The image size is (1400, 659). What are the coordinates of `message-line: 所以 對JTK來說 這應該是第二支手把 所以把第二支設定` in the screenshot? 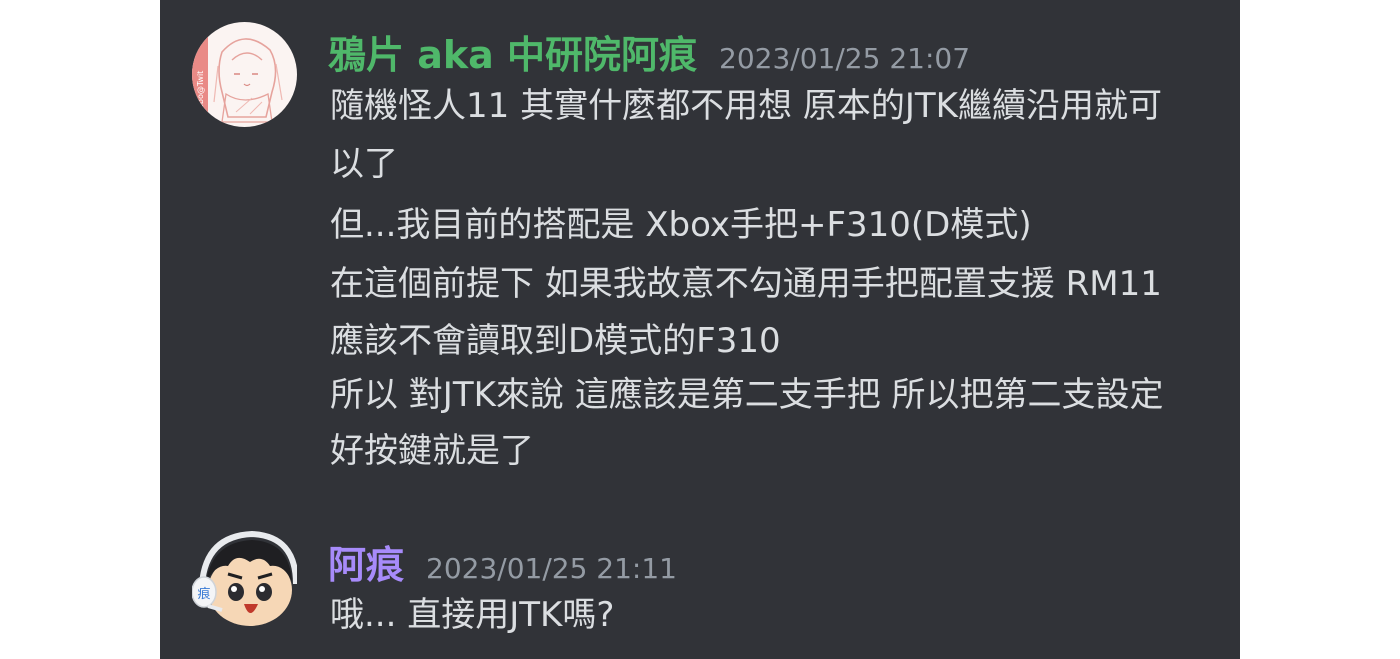 It's located at (747, 395).